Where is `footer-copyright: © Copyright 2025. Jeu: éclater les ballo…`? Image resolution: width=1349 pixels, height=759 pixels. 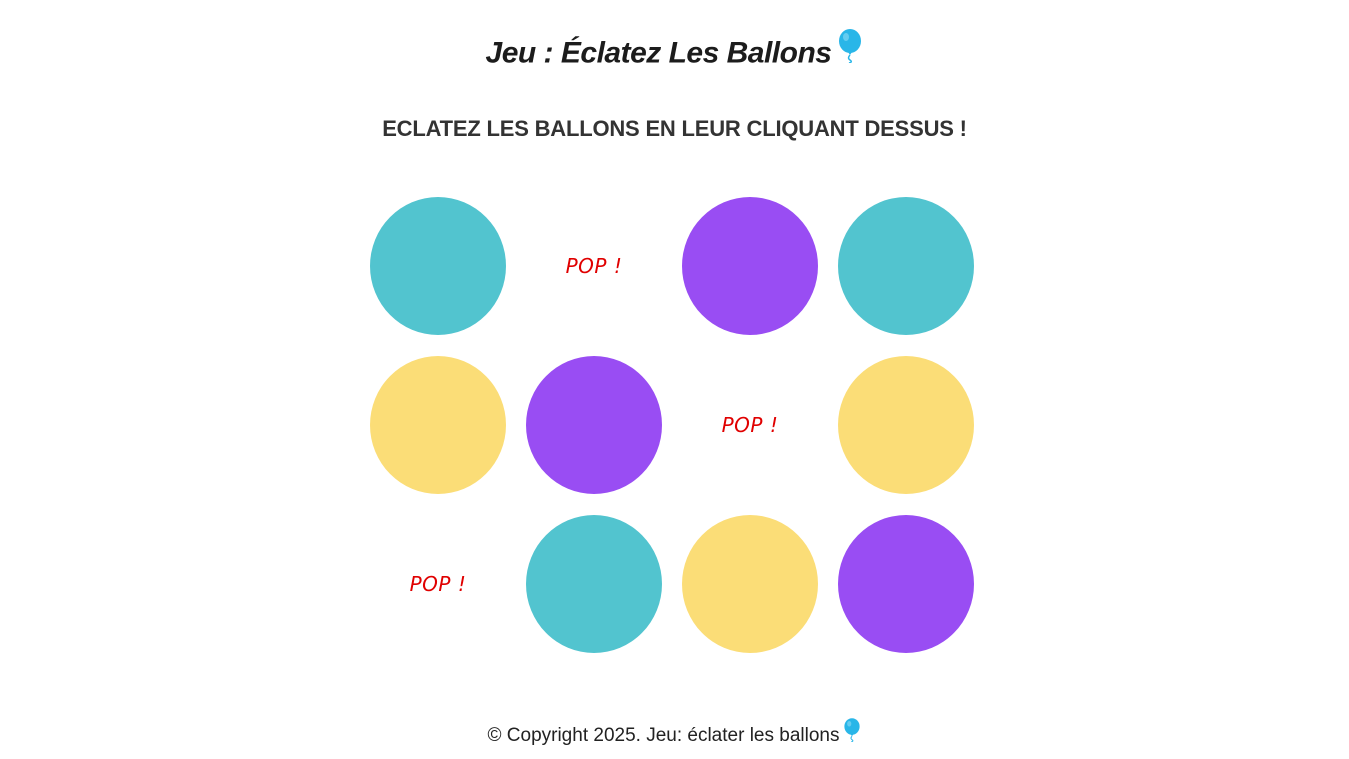
footer-copyright: © Copyright 2025. Jeu: éclater les ballo… is located at coordinates (663, 736).